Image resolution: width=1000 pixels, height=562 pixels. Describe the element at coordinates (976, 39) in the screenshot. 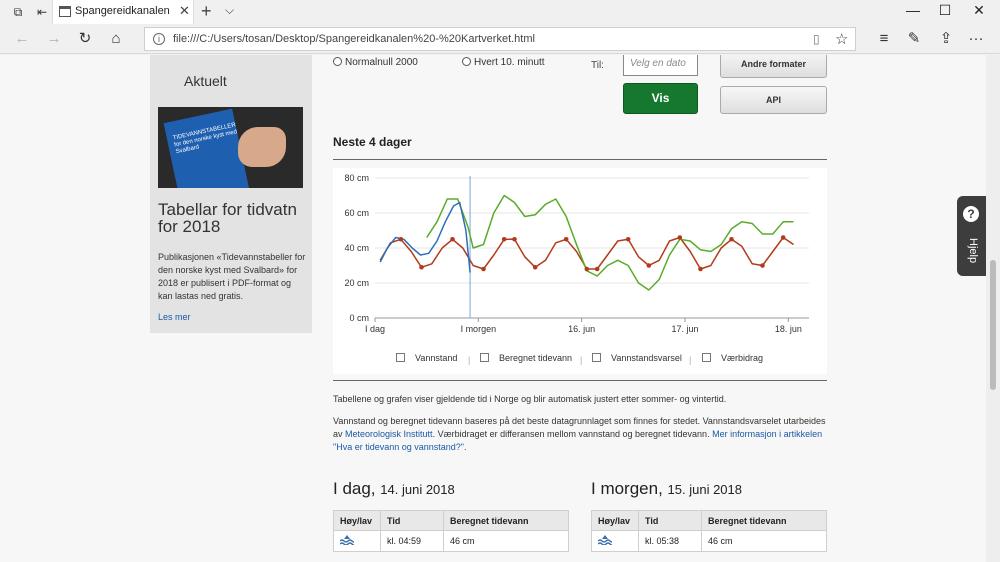

I see `more-icon: ···` at that location.